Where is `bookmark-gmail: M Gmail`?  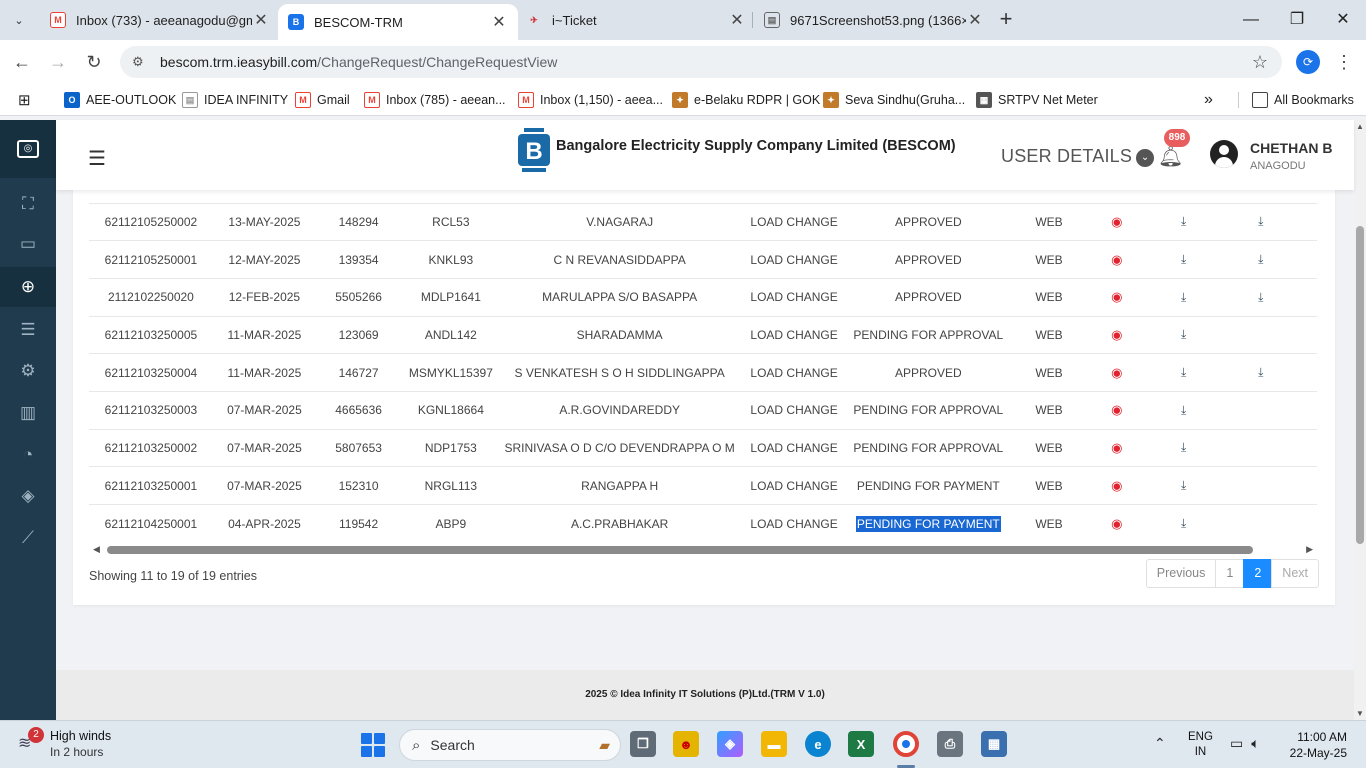
bookmark-gmail: M Gmail is located at coordinates (322, 100).